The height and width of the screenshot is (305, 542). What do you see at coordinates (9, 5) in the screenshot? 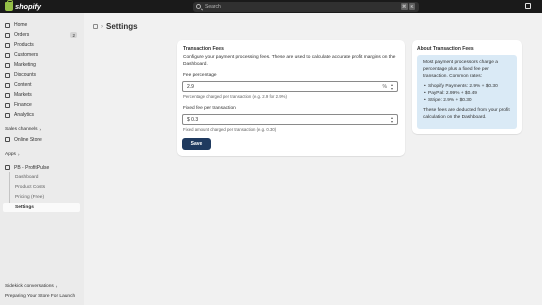
I see `shopify-bag-icon` at bounding box center [9, 5].